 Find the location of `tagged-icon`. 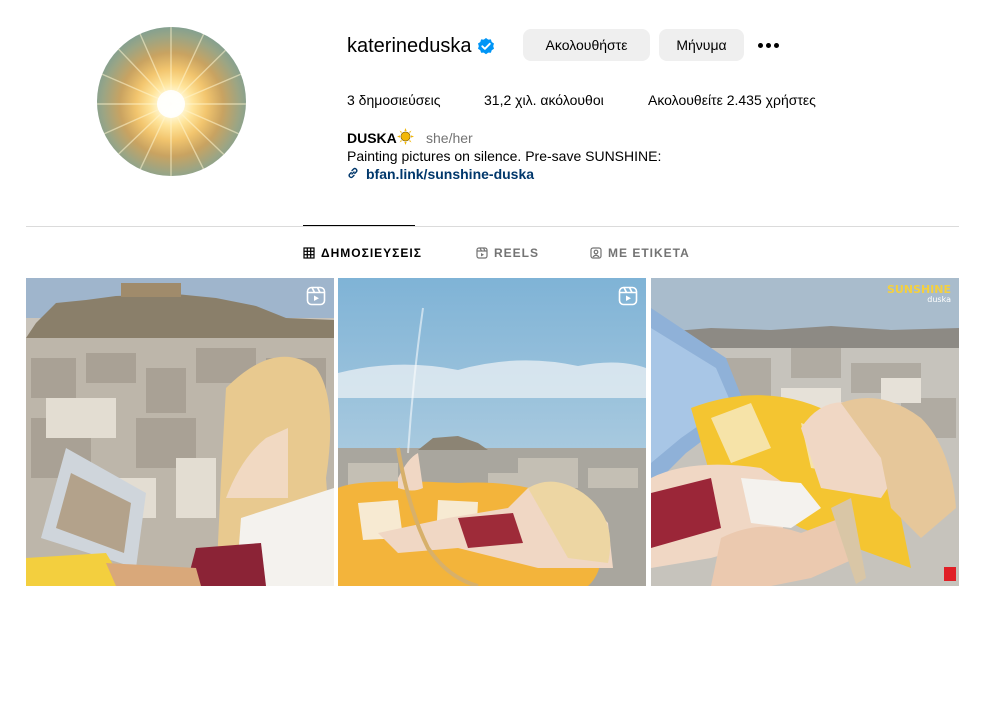

tagged-icon is located at coordinates (596, 253).